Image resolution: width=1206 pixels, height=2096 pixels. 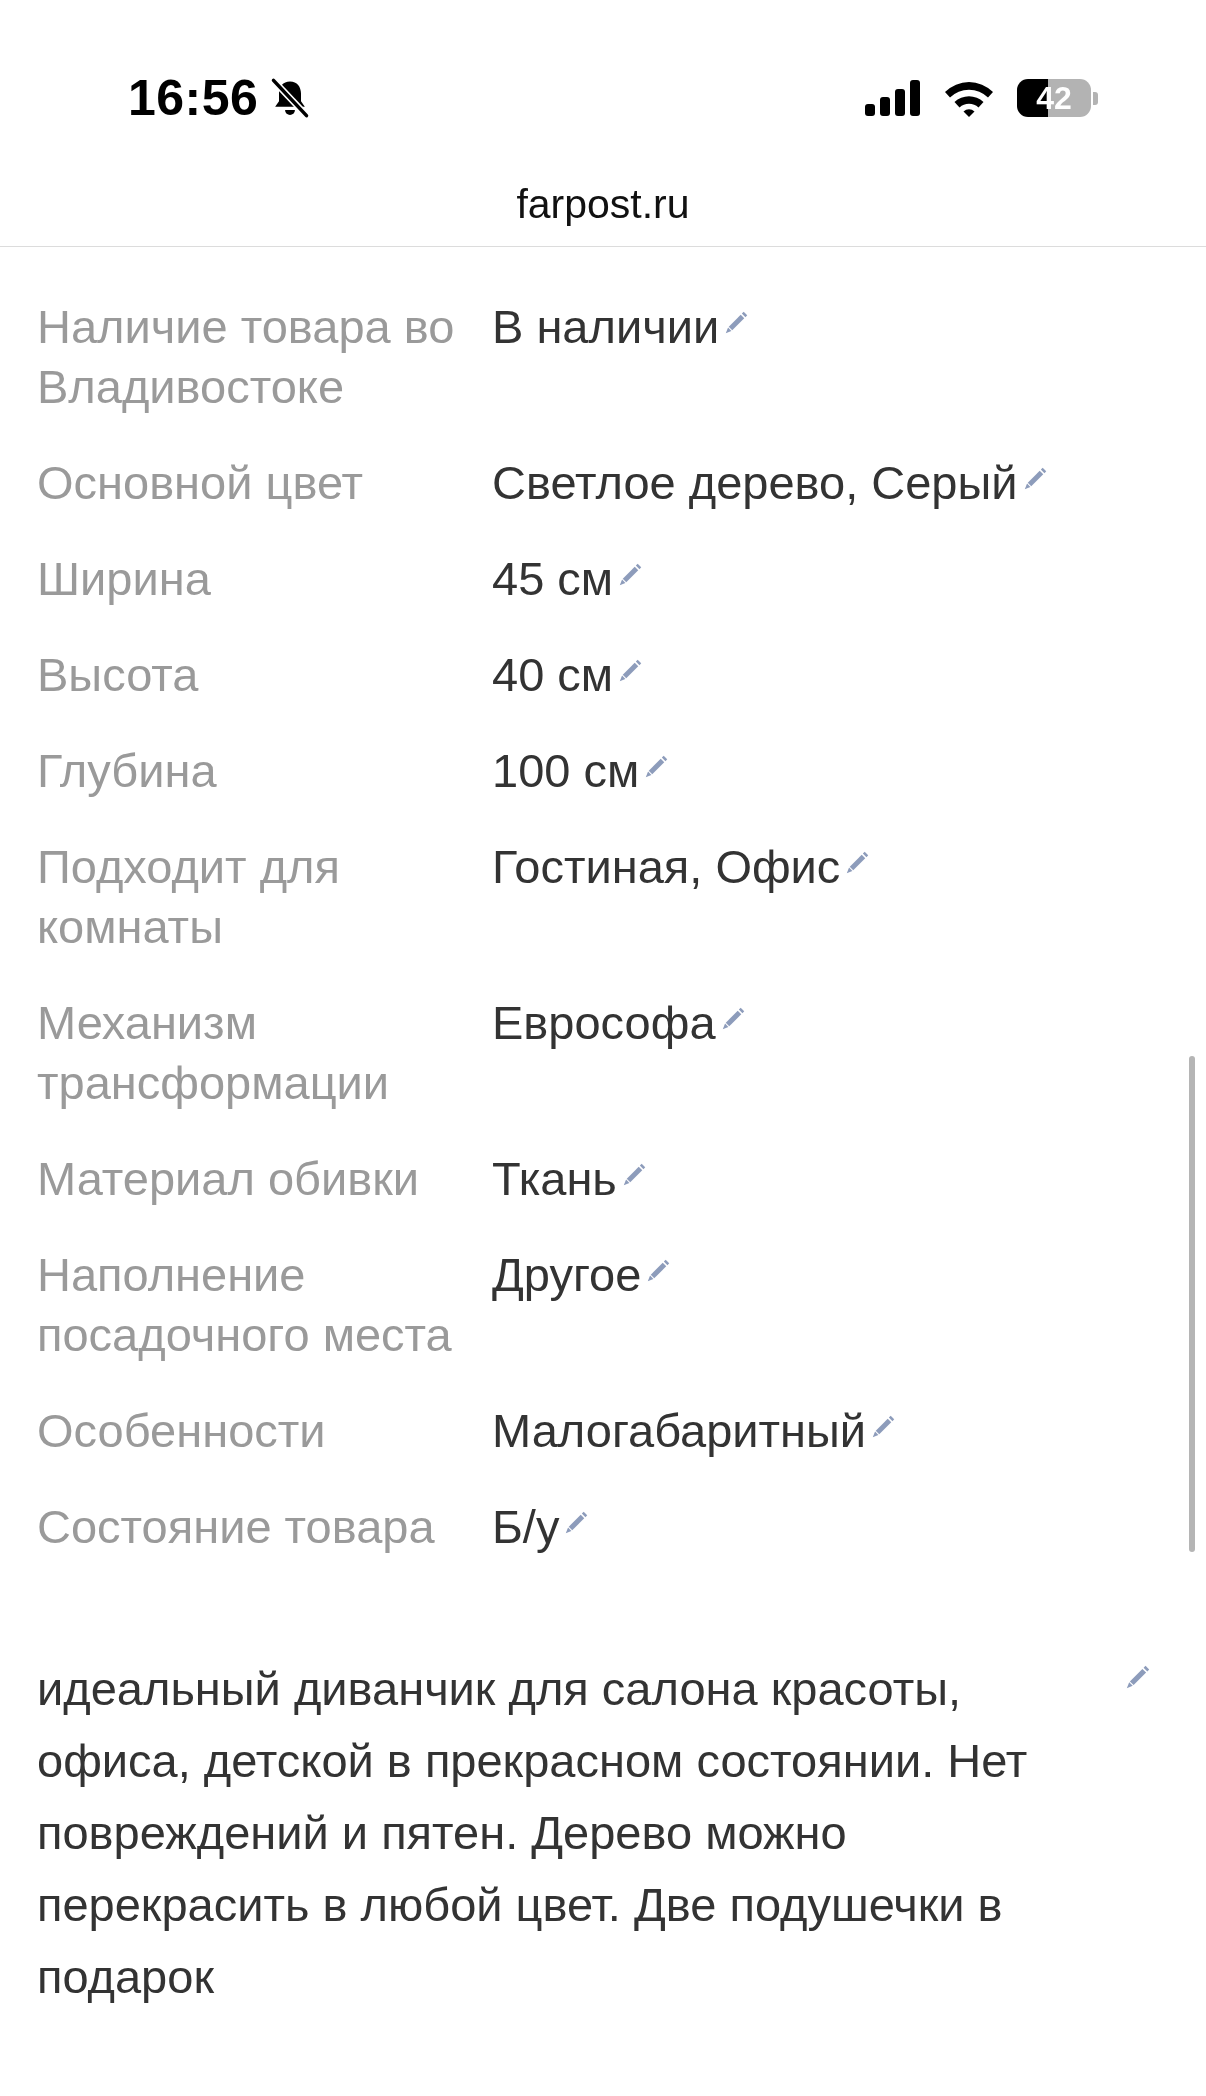 What do you see at coordinates (236, 1527) in the screenshot?
I see `spec-label: Состояние товара` at bounding box center [236, 1527].